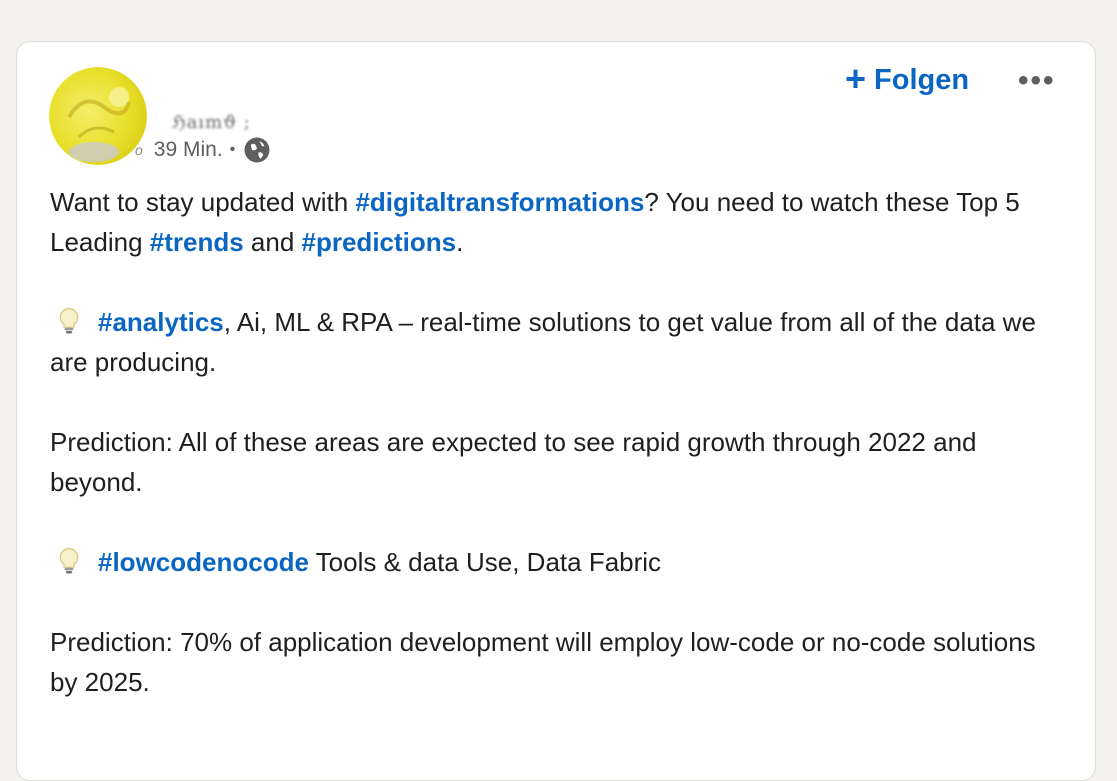 The width and height of the screenshot is (1117, 781). Describe the element at coordinates (460, 242) in the screenshot. I see `text-segment: .` at that location.